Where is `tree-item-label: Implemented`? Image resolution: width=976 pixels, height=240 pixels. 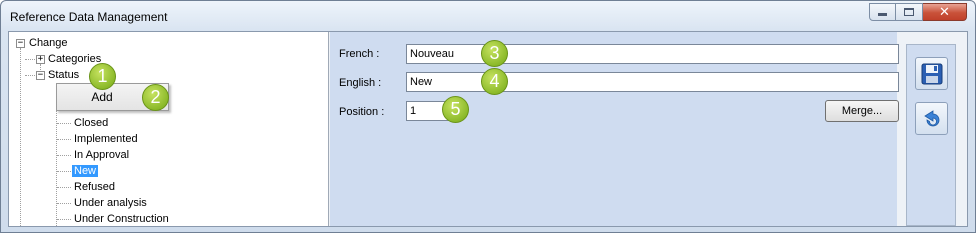 tree-item-label: Implemented is located at coordinates (106, 139).